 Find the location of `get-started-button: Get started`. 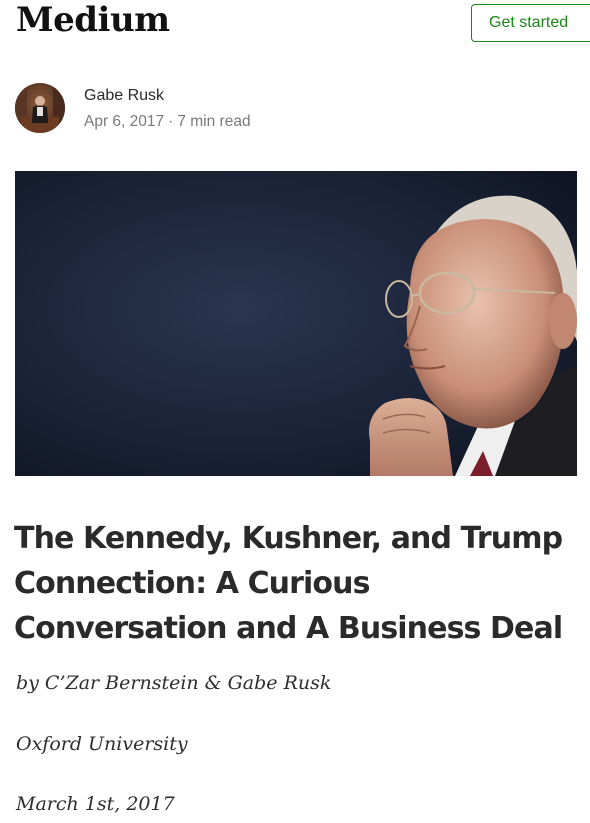

get-started-button: Get started is located at coordinates (530, 23).